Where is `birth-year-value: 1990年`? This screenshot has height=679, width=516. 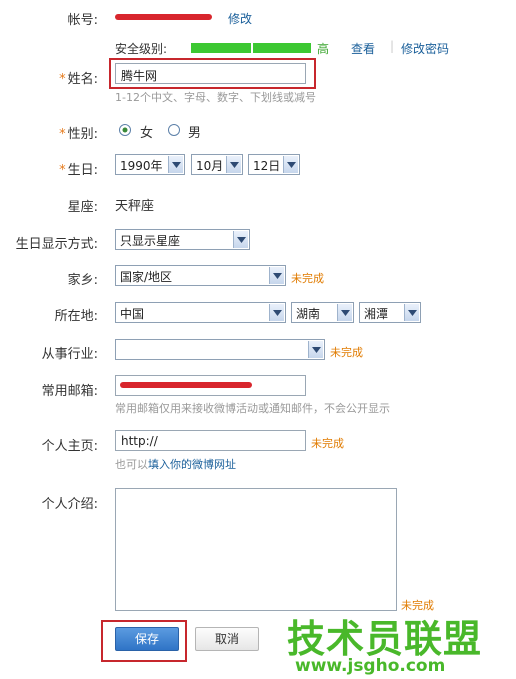 birth-year-value: 1990年 is located at coordinates (141, 166).